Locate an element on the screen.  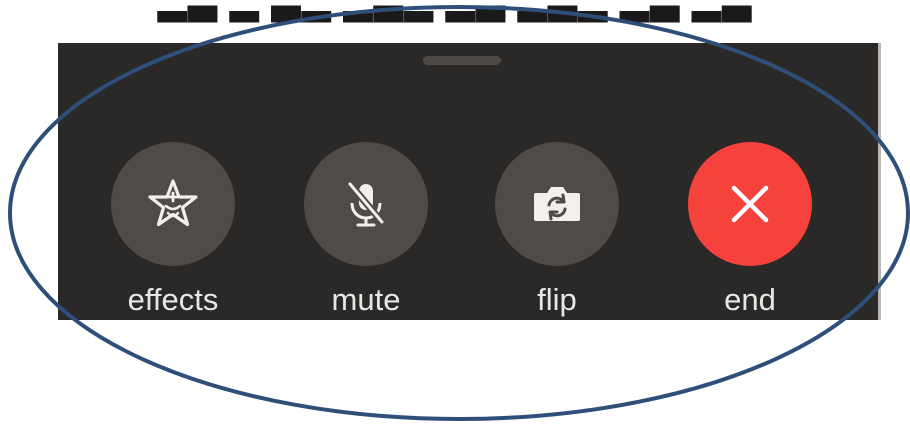
end-call-button is located at coordinates (750, 204).